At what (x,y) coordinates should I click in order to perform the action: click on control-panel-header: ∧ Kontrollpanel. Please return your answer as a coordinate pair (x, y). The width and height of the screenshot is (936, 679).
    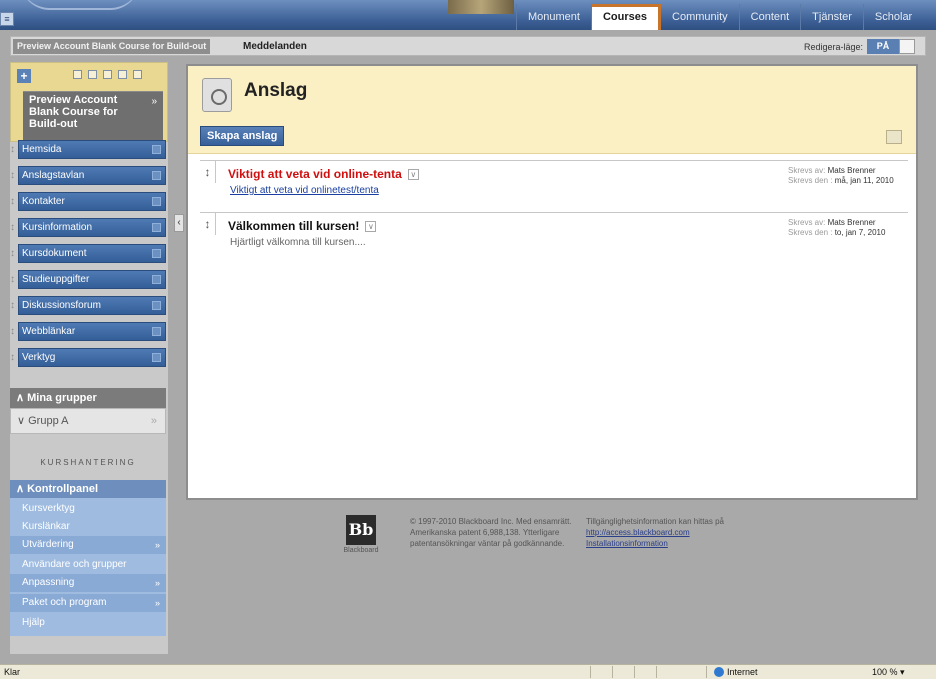
    Looking at the image, I should click on (88, 489).